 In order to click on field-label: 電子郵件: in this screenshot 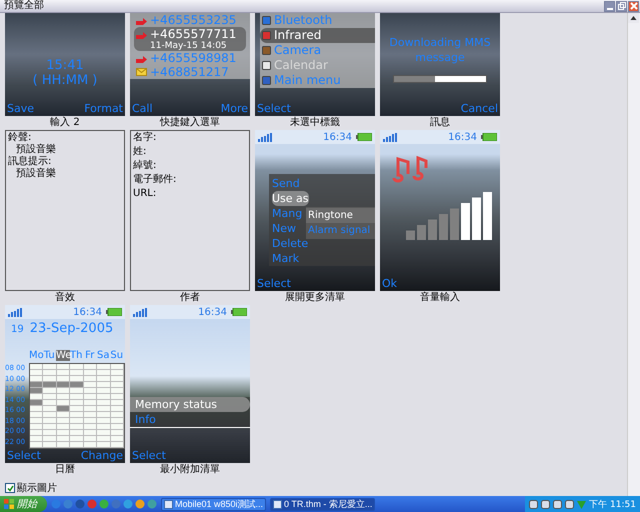, I will do `click(154, 180)`.